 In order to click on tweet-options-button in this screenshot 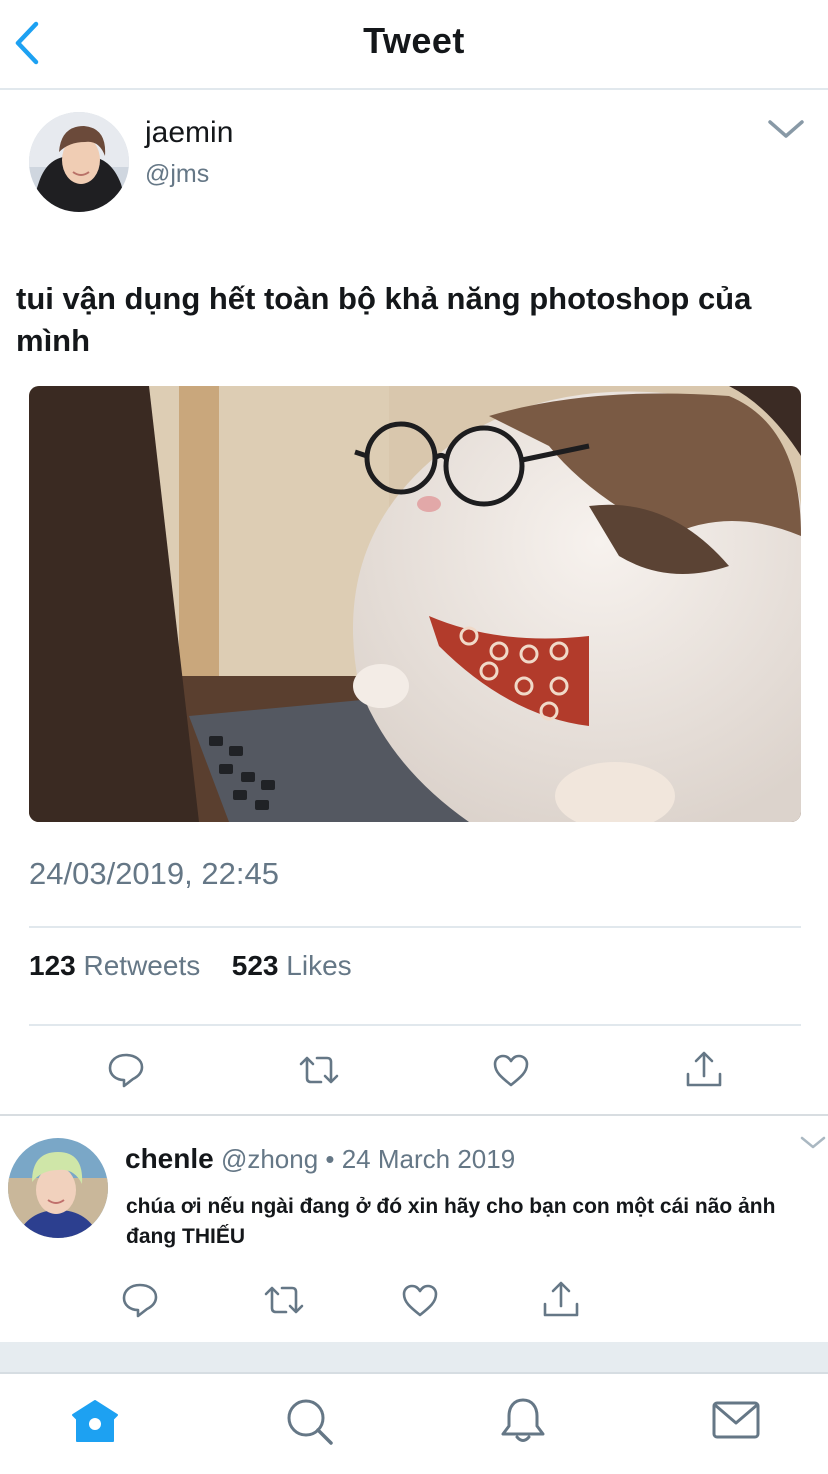, I will do `click(786, 129)`.